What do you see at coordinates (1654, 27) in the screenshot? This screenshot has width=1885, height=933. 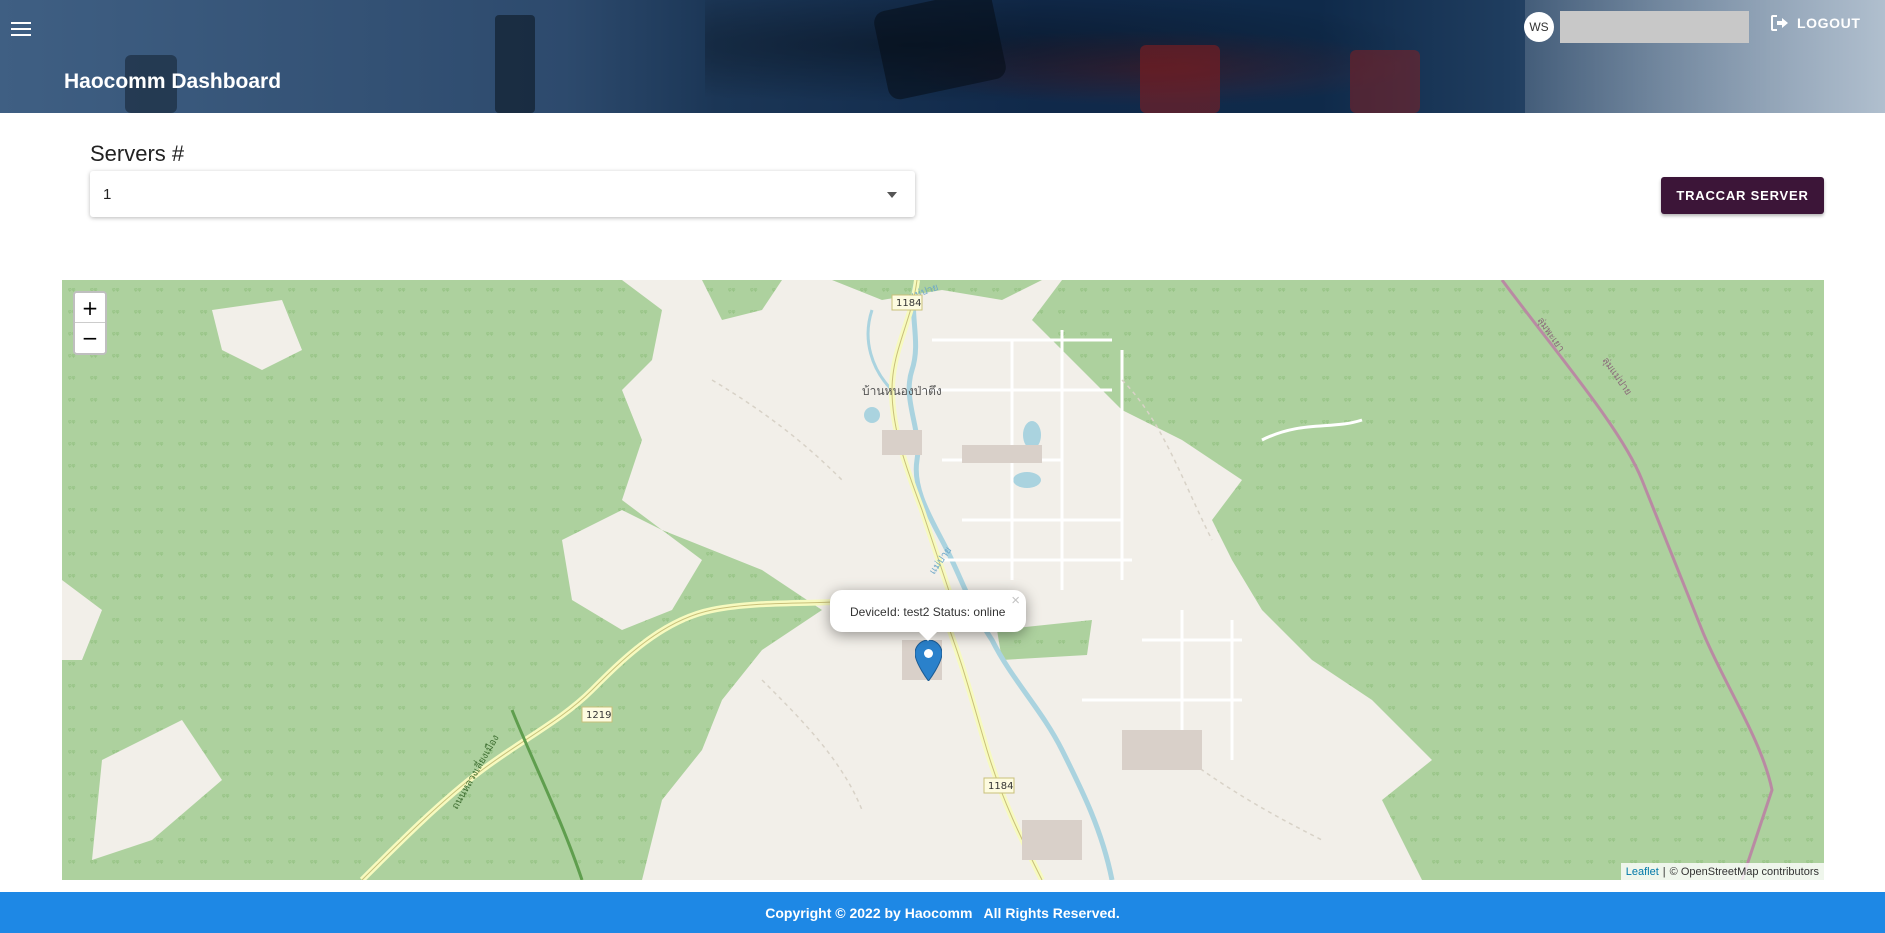 I see `user-name-box` at bounding box center [1654, 27].